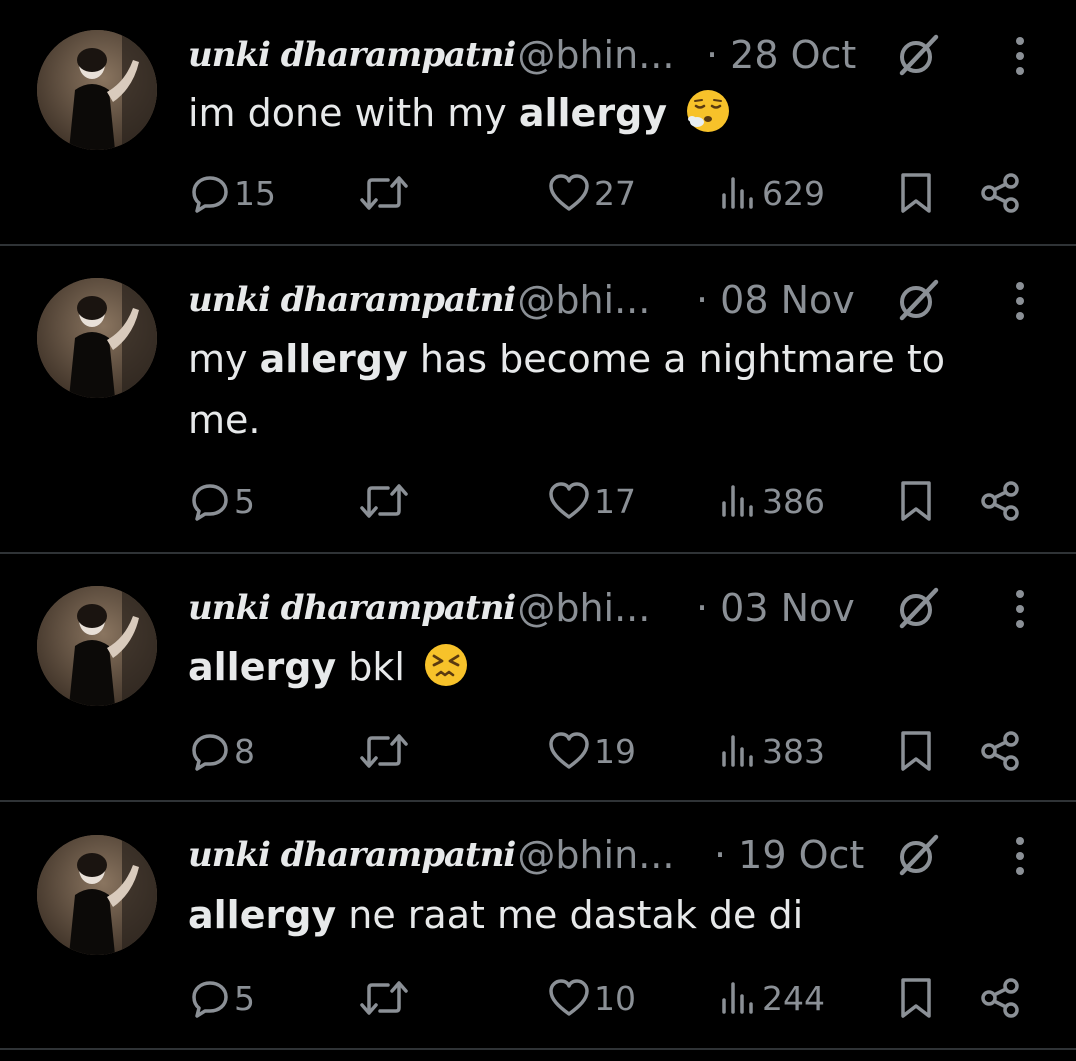 The image size is (1076, 1061). I want to click on like-count: 19, so click(615, 751).